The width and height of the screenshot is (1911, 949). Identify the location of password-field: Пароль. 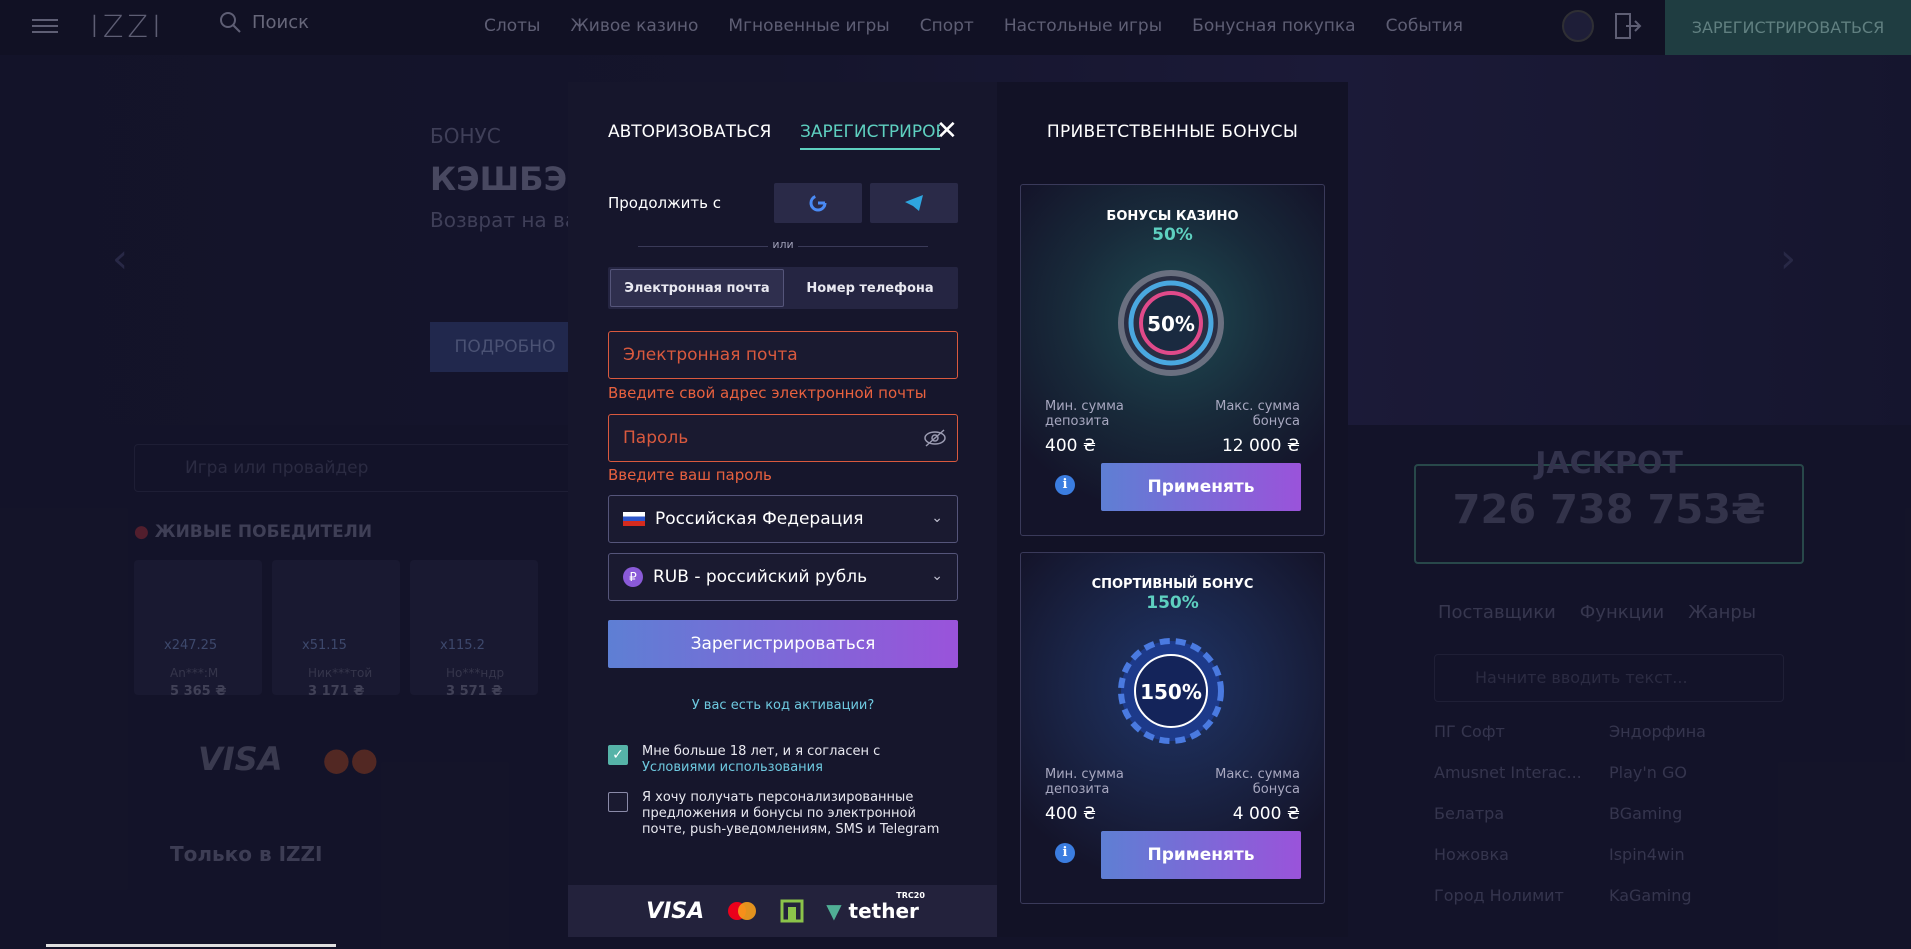
(783, 438).